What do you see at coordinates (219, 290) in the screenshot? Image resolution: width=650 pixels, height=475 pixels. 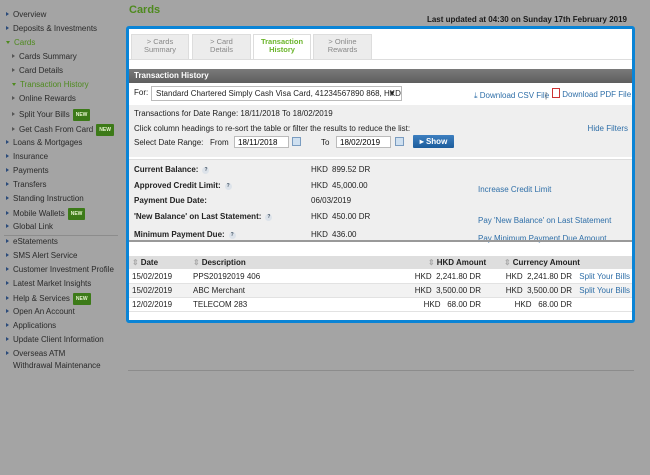 I see `cell-description: ABC Merchant` at bounding box center [219, 290].